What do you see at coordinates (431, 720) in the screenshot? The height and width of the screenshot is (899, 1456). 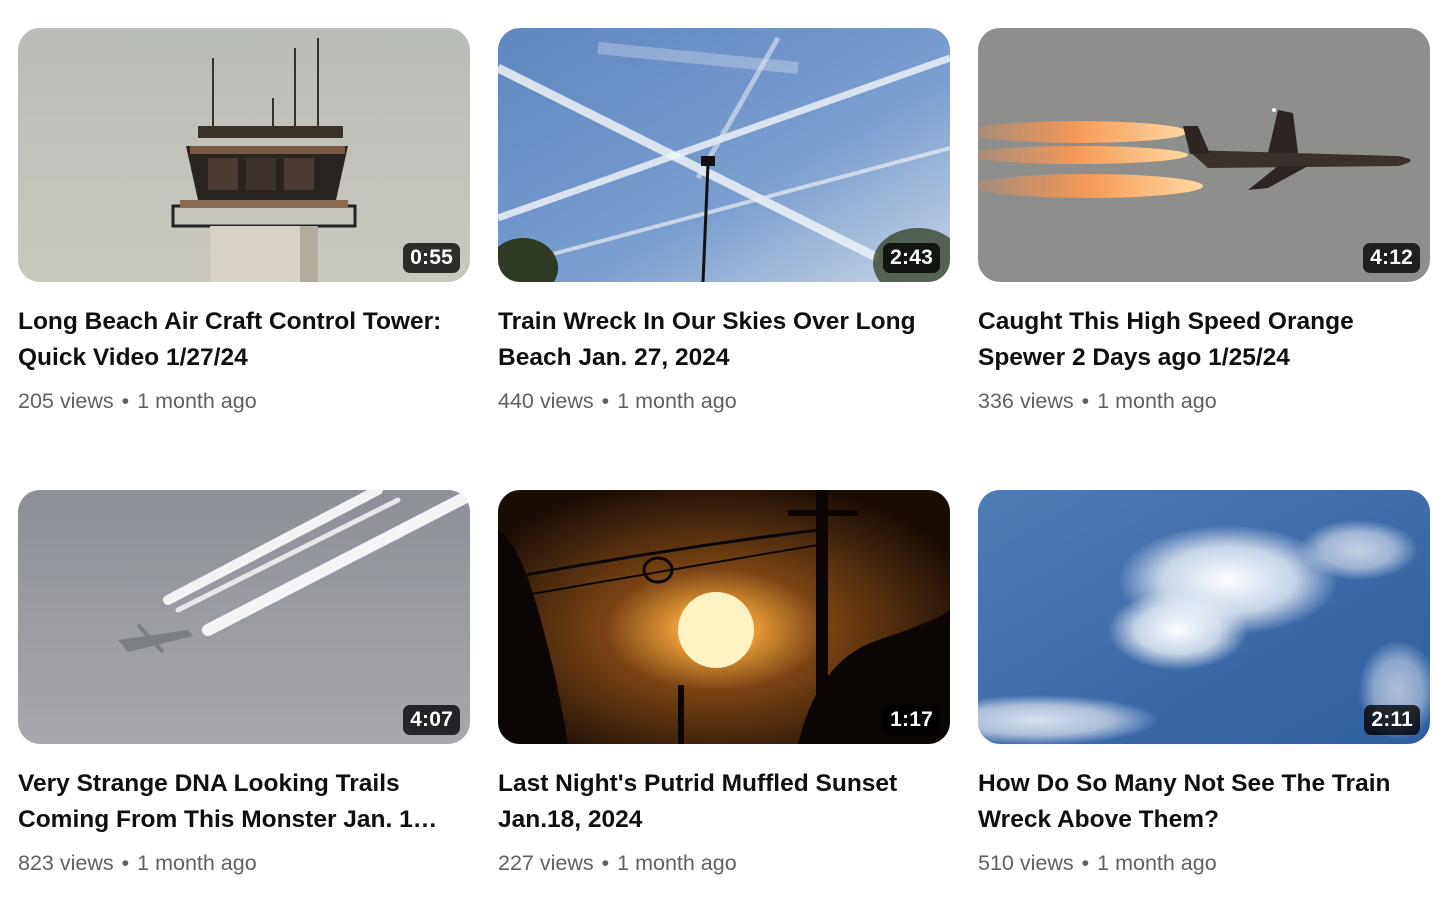 I see `duration-badge: 4:07` at bounding box center [431, 720].